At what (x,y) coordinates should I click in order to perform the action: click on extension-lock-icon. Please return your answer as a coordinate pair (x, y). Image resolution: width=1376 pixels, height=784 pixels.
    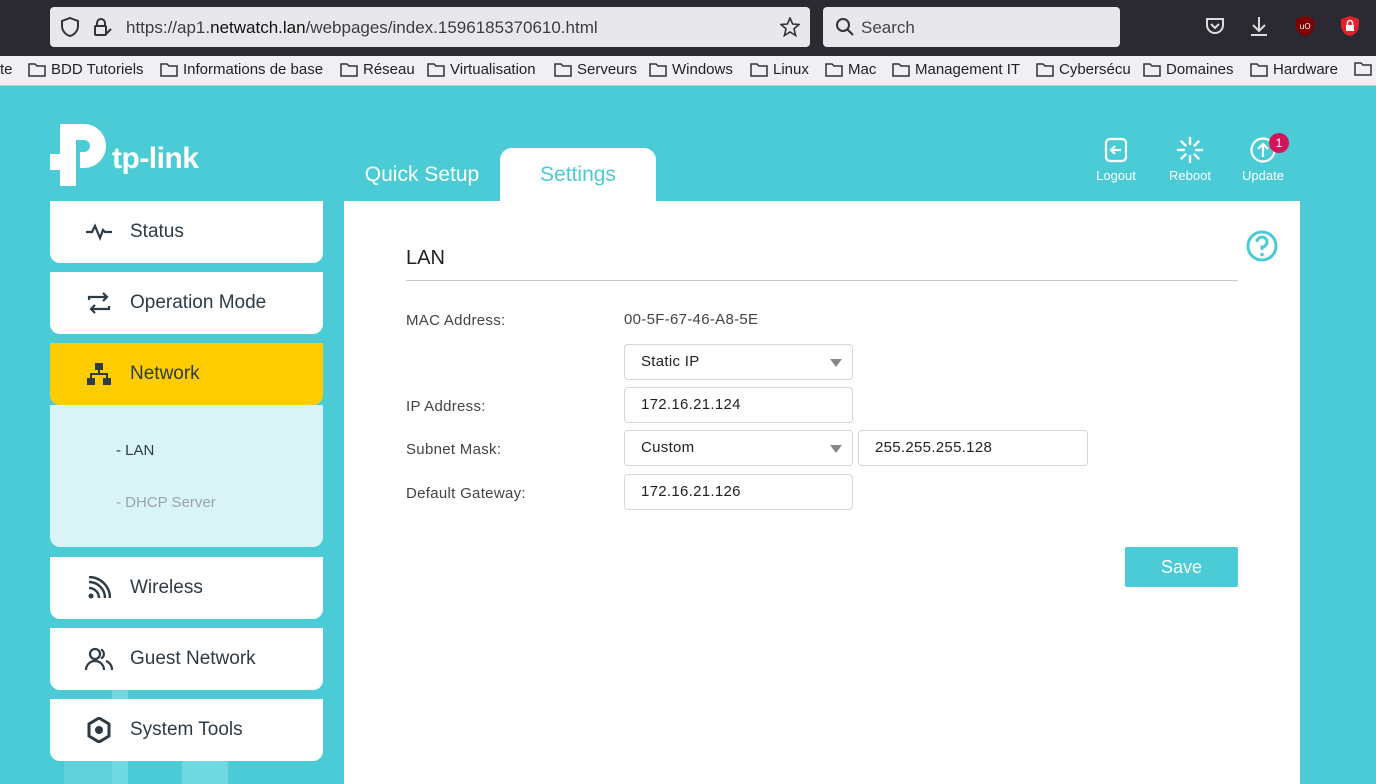
    Looking at the image, I should click on (1350, 26).